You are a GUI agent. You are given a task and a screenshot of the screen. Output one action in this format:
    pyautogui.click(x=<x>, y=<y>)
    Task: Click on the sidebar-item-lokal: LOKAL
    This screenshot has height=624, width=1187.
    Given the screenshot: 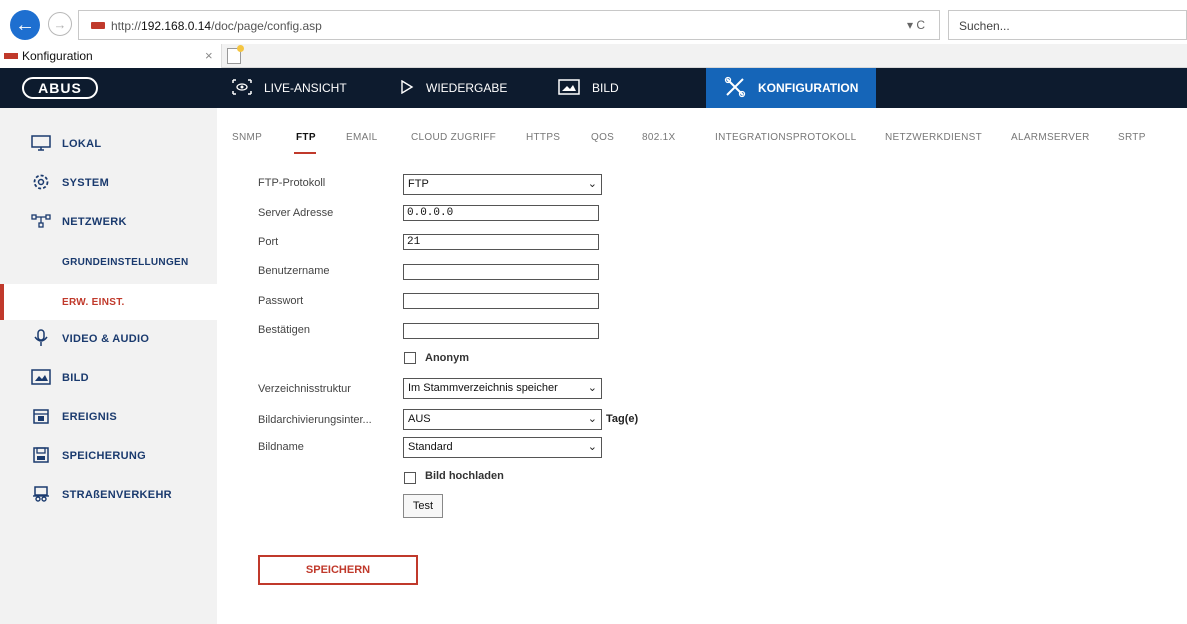 What is the action you would take?
    pyautogui.click(x=108, y=144)
    